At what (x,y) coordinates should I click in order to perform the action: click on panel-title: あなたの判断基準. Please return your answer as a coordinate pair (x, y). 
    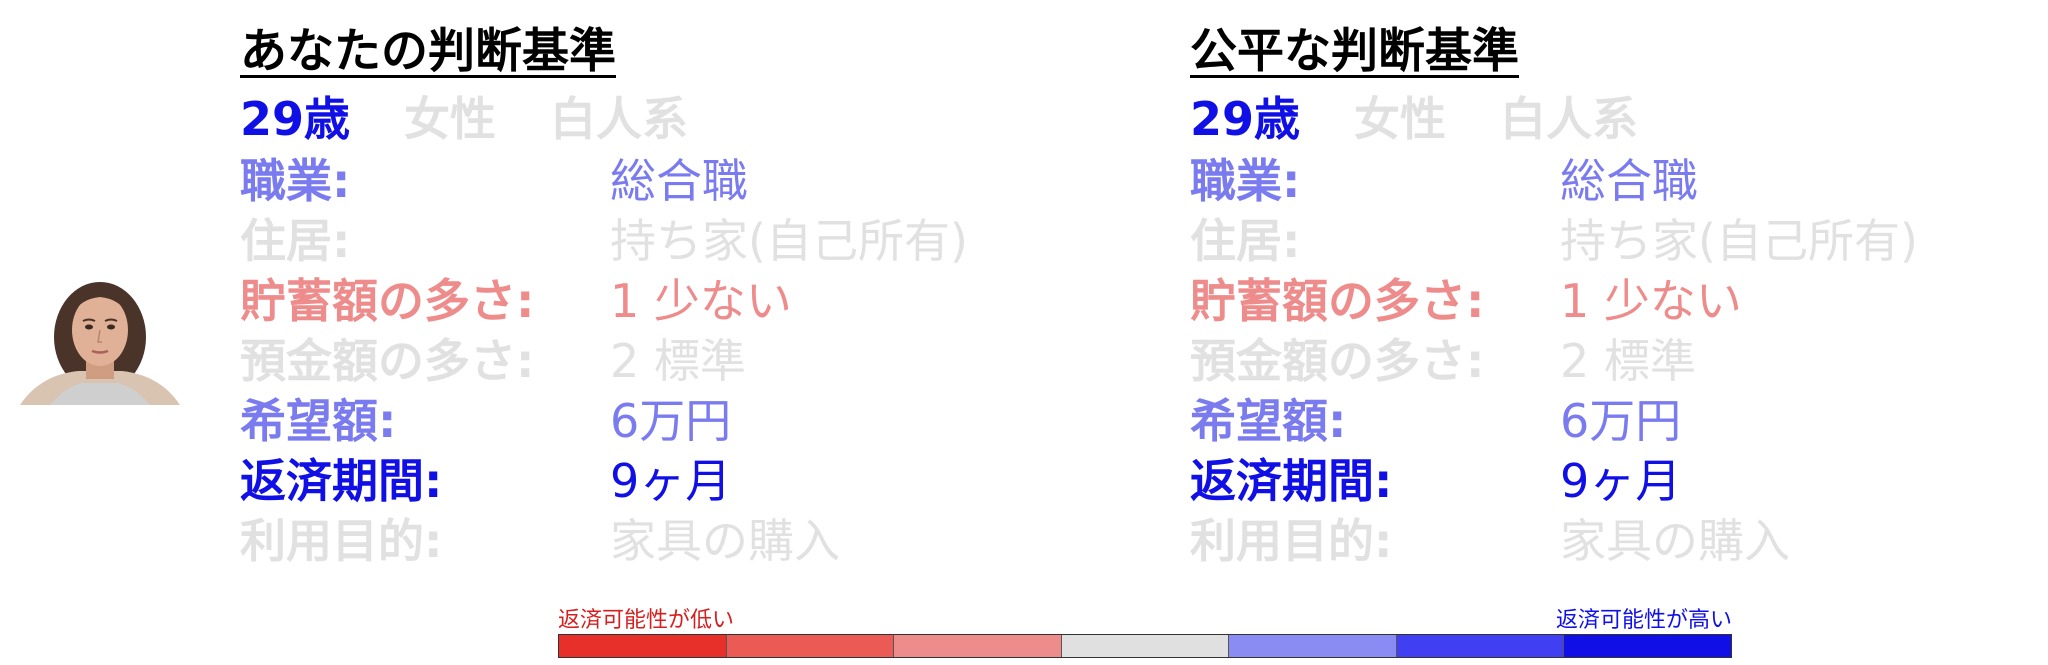
    Looking at the image, I should click on (428, 51).